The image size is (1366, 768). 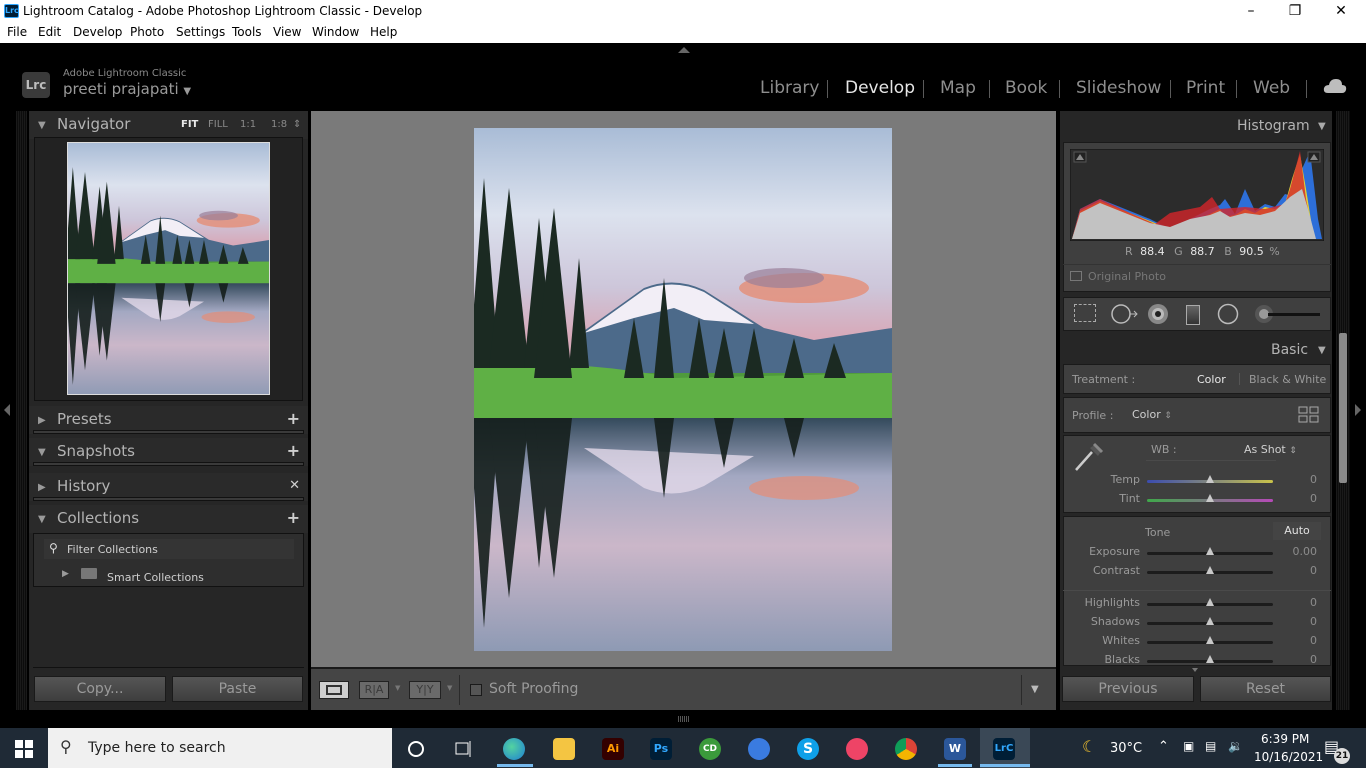 What do you see at coordinates (1193, 315) in the screenshot?
I see `graduated-filter-icon` at bounding box center [1193, 315].